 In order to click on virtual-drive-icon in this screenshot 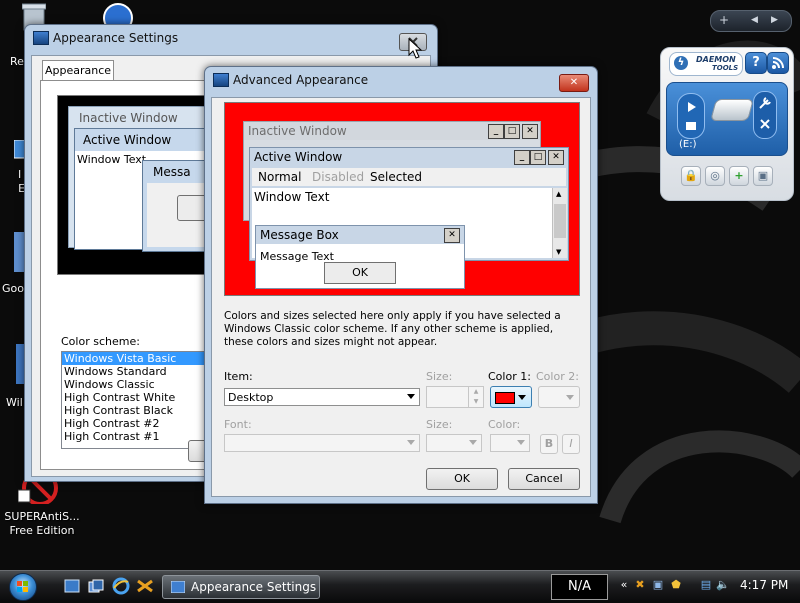, I will do `click(732, 110)`.